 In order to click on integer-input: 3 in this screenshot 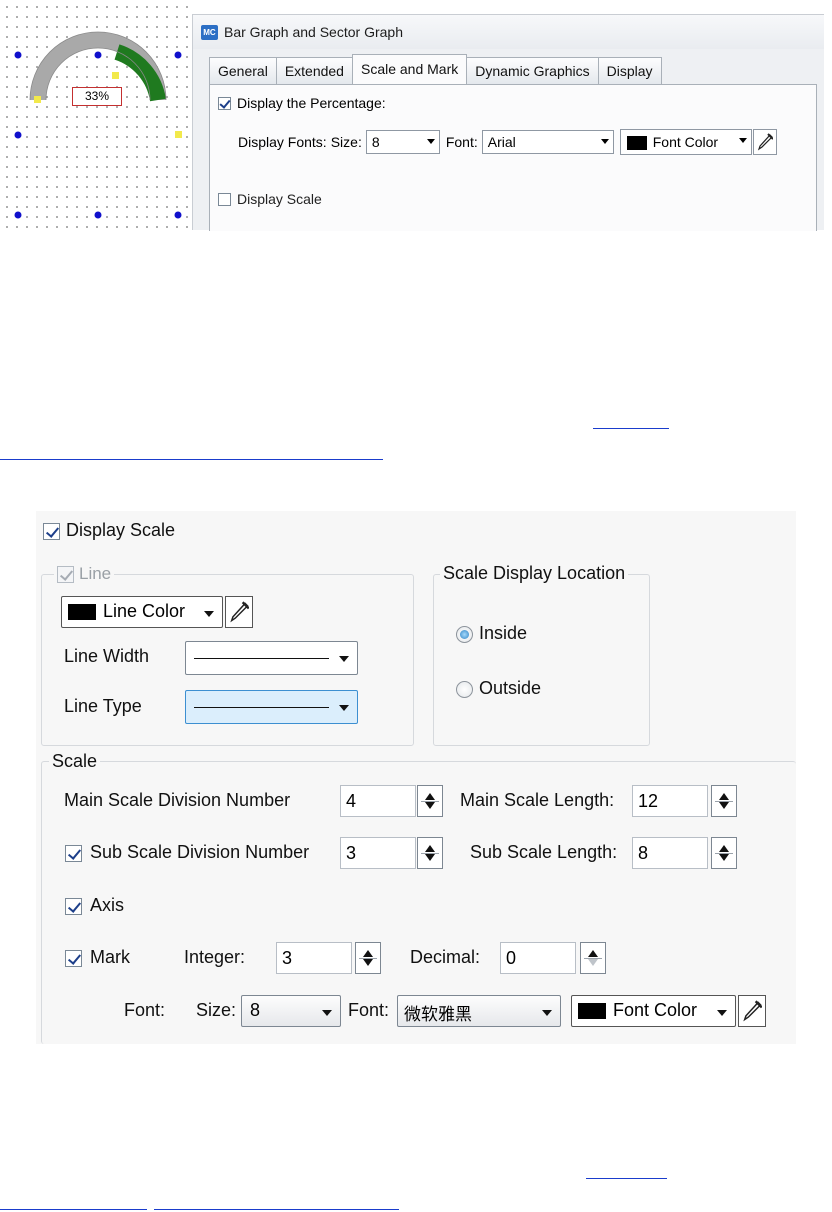, I will do `click(314, 958)`.